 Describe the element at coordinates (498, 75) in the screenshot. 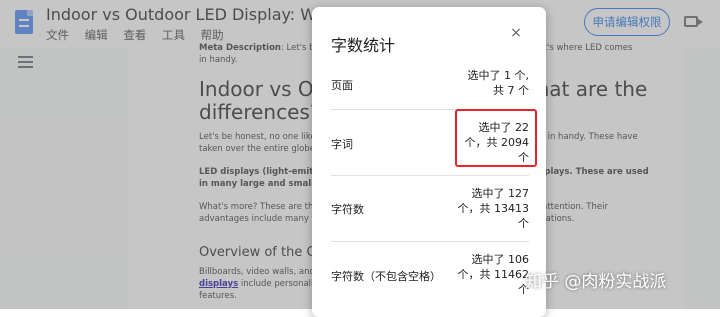

I see `stat-value-line: 选中了 1 个,` at that location.